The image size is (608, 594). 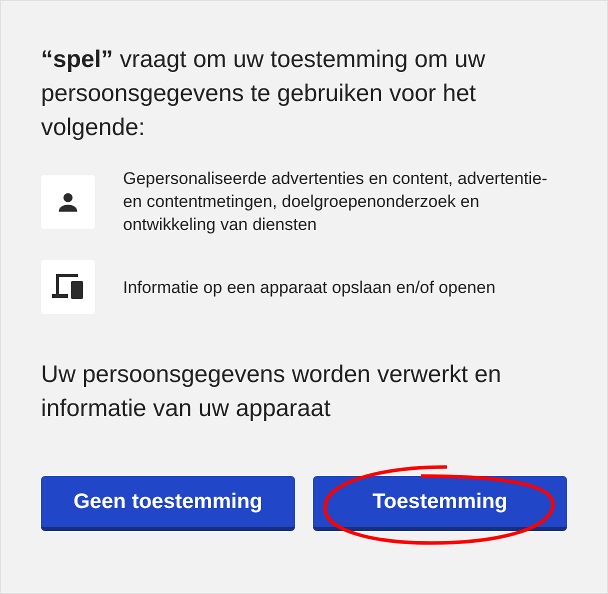 What do you see at coordinates (68, 287) in the screenshot?
I see `devices-icon` at bounding box center [68, 287].